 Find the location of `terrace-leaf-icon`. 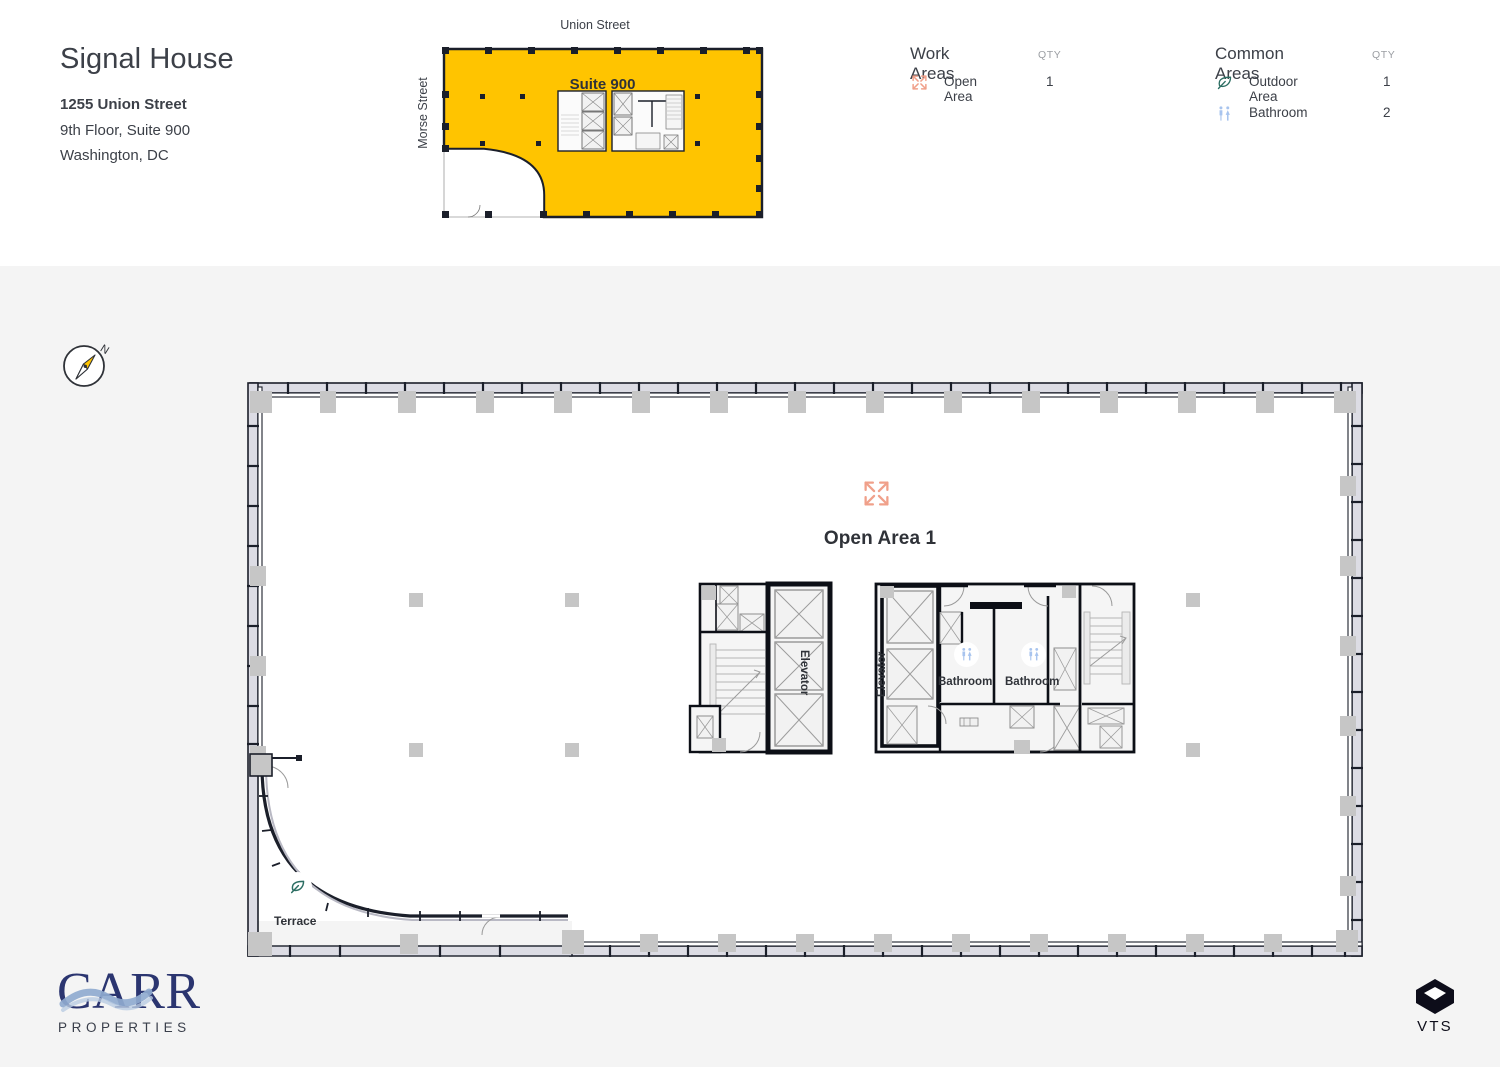

terrace-leaf-icon is located at coordinates (297, 886).